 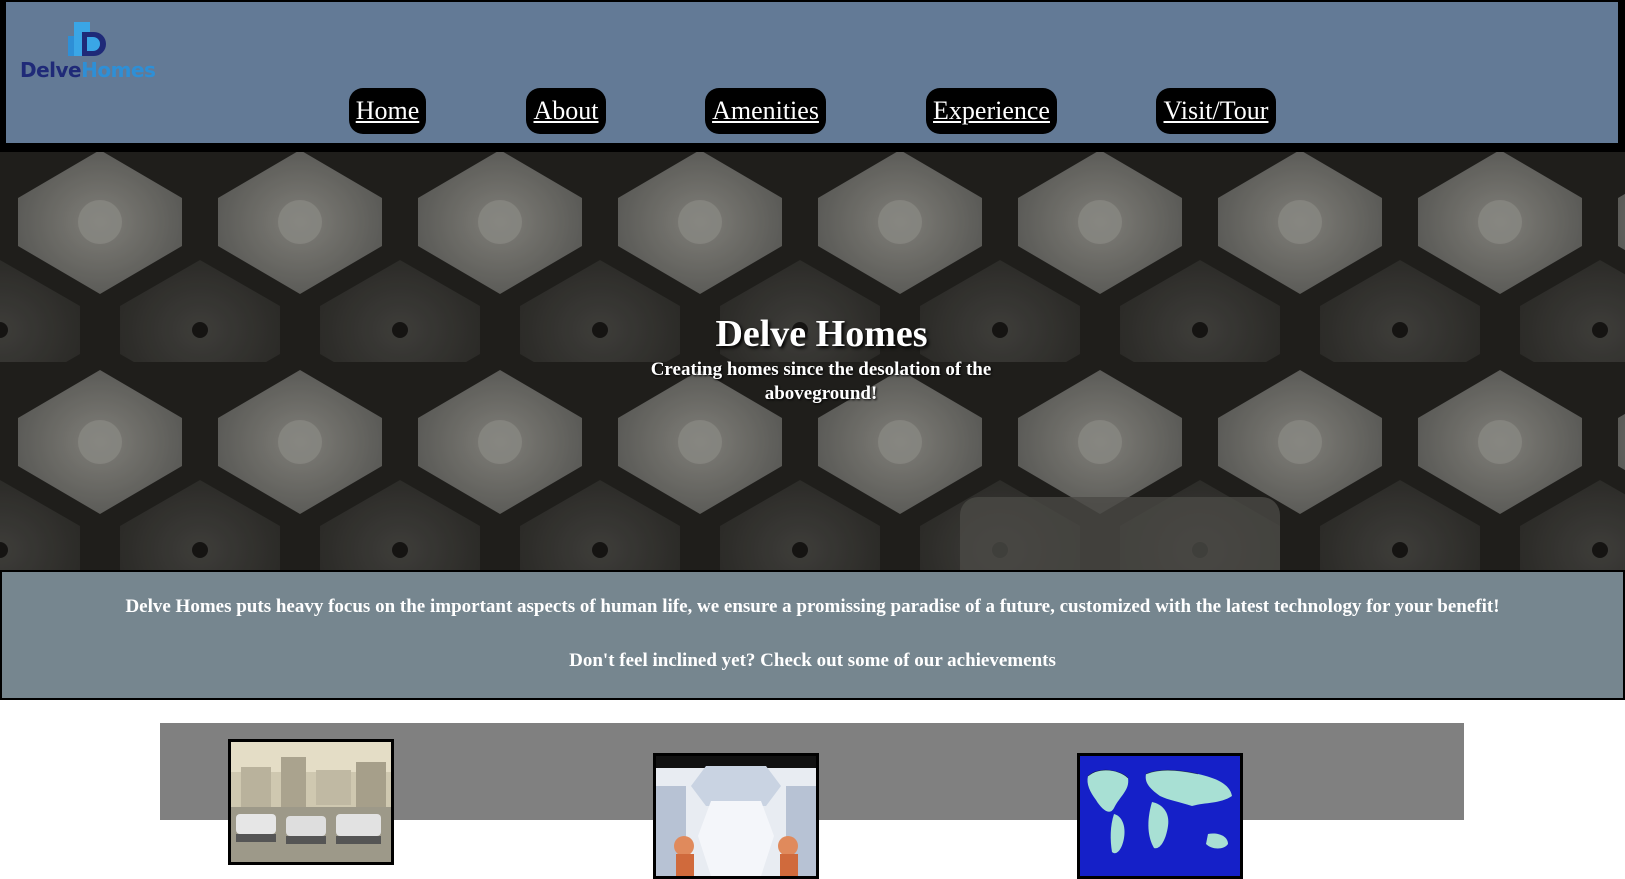 What do you see at coordinates (1160, 816) in the screenshot?
I see `world-map-image` at bounding box center [1160, 816].